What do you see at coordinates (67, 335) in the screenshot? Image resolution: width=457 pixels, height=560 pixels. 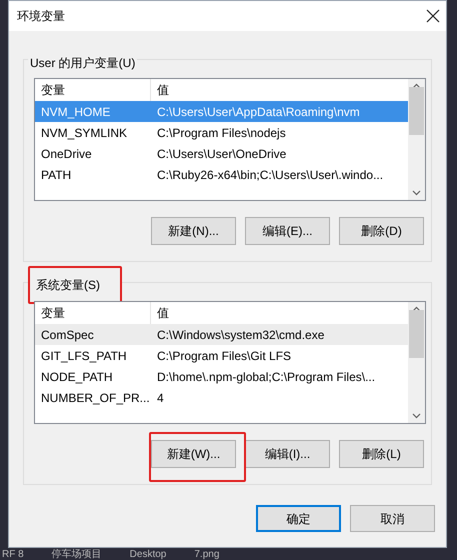 I see `variable-name: ComSpec` at bounding box center [67, 335].